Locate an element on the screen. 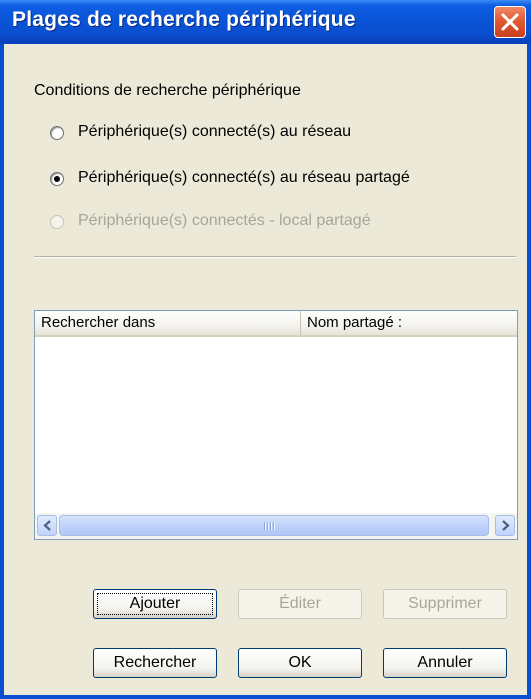 This screenshot has width=531, height=699. arrow-right-icon is located at coordinates (506, 525).